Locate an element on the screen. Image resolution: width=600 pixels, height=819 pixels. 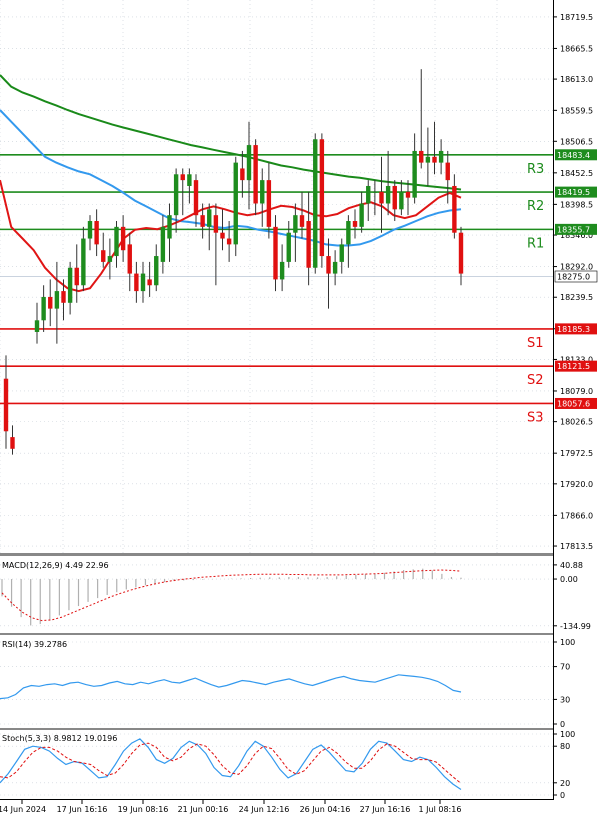
time-tick-label: 26 Jun 04:16 is located at coordinates (325, 809).